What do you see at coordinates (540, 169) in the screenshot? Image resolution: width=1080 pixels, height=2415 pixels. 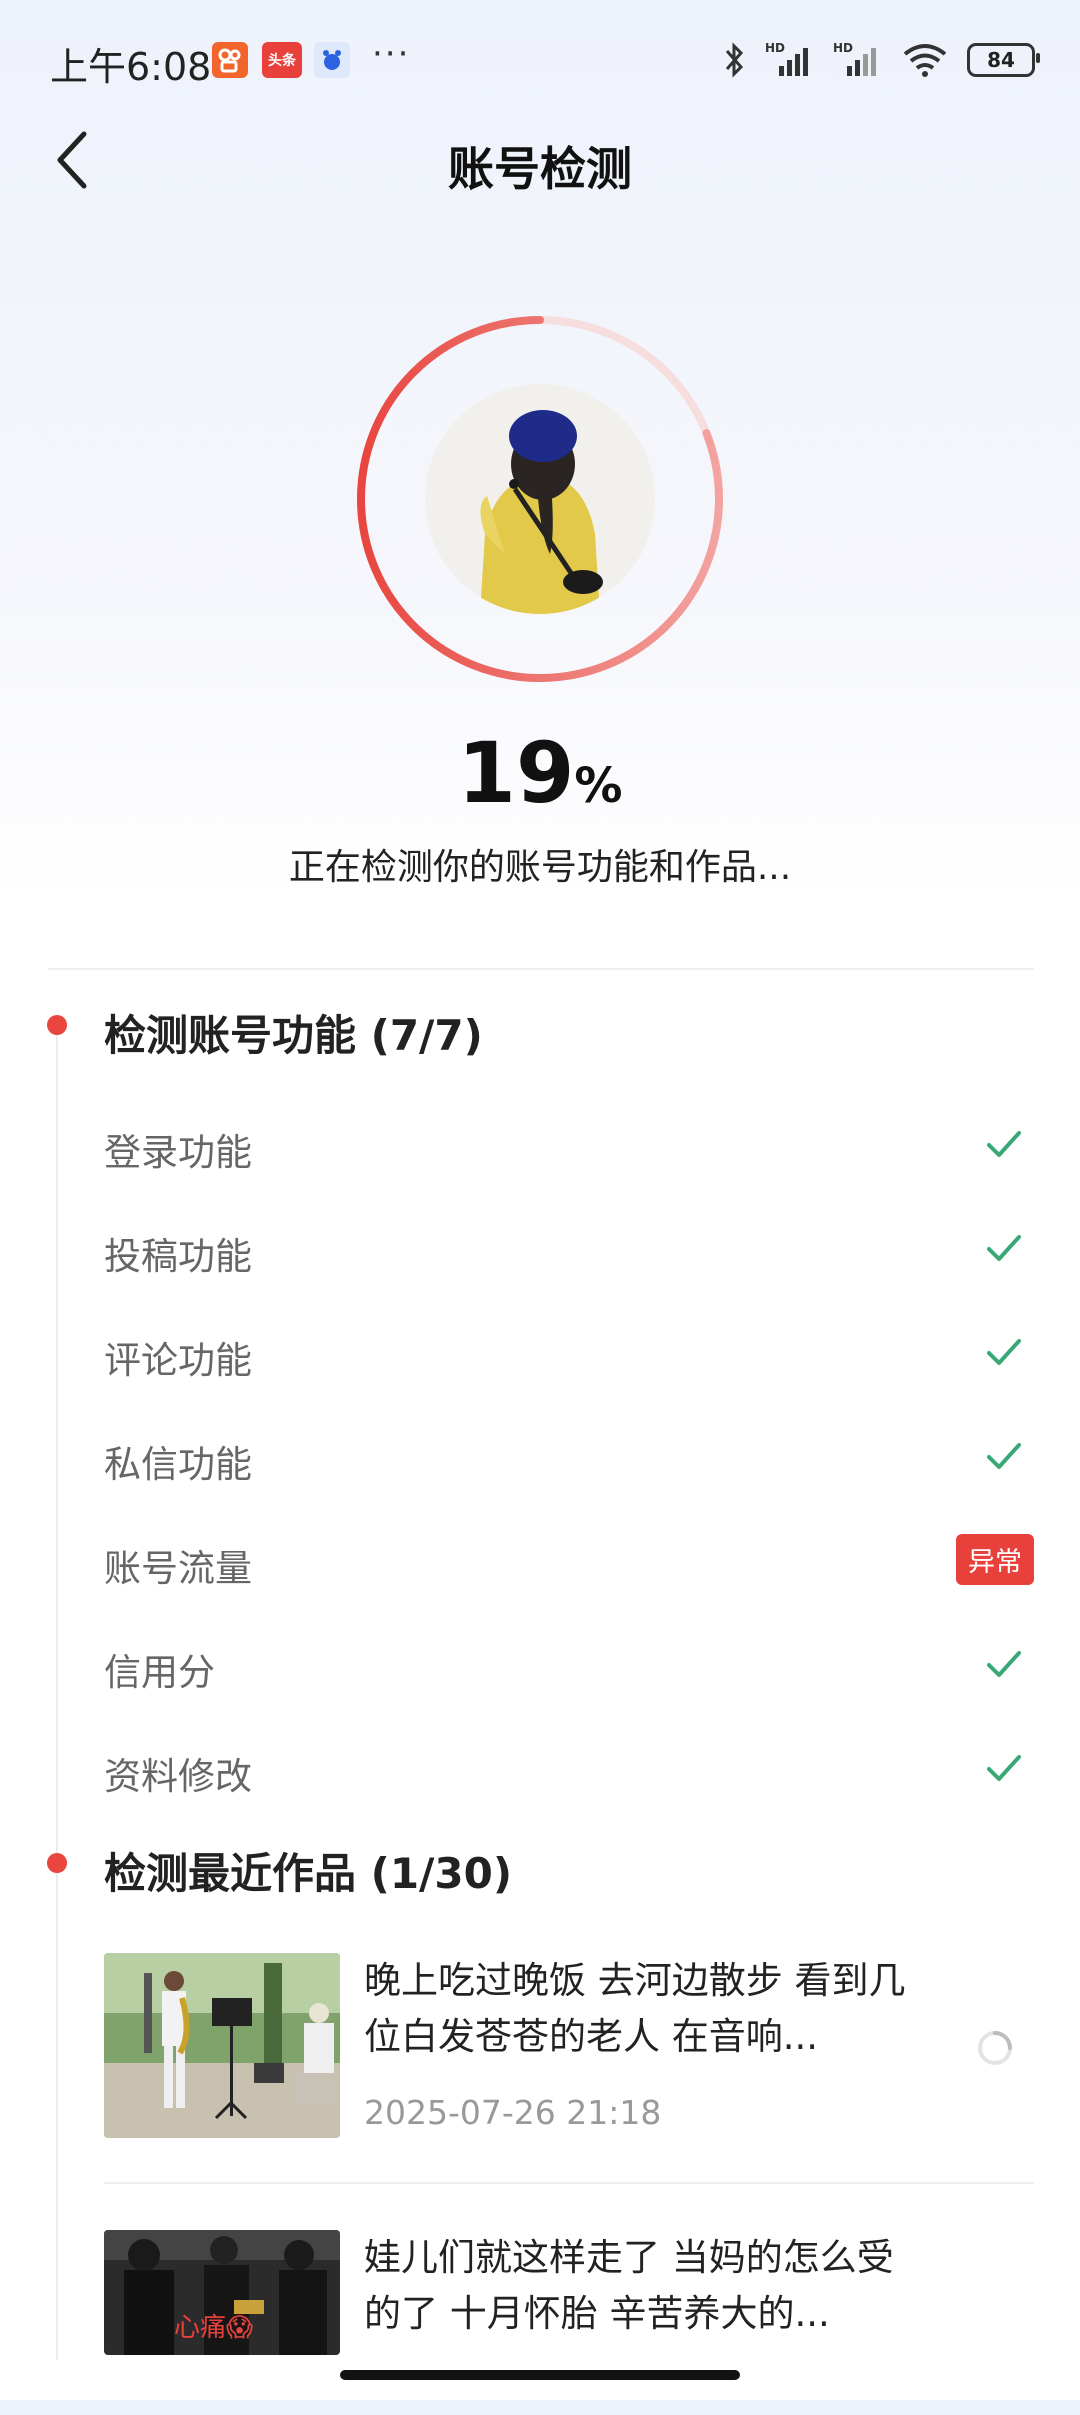 I see `page-title: 账号检测` at bounding box center [540, 169].